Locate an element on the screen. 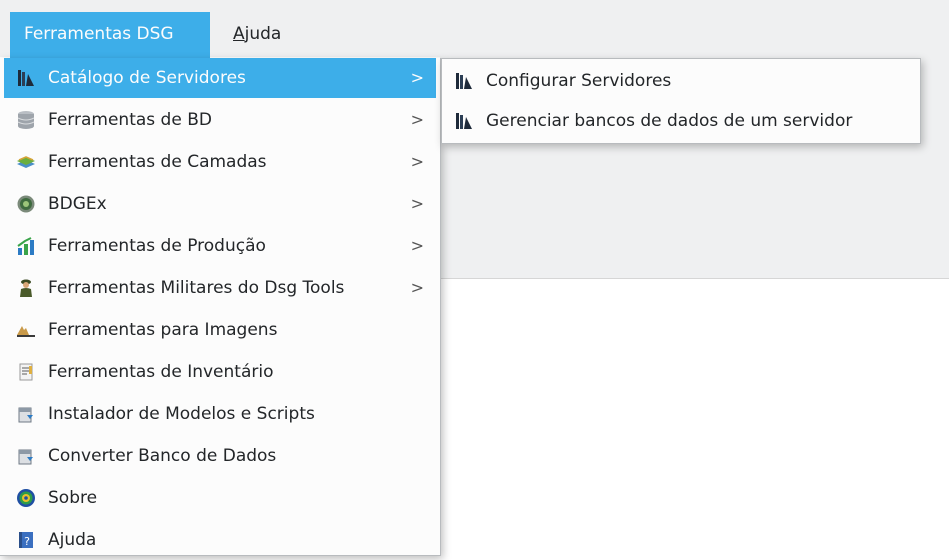 The height and width of the screenshot is (560, 949). bdgex-globe-icon is located at coordinates (26, 204).